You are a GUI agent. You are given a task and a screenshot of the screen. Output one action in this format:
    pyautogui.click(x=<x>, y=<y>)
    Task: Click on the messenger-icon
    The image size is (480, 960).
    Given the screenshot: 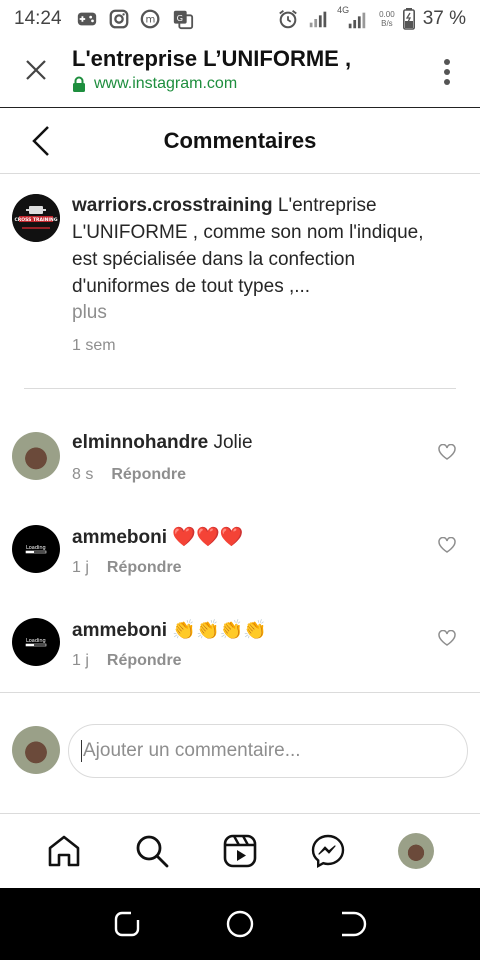 What is the action you would take?
    pyautogui.click(x=328, y=851)
    